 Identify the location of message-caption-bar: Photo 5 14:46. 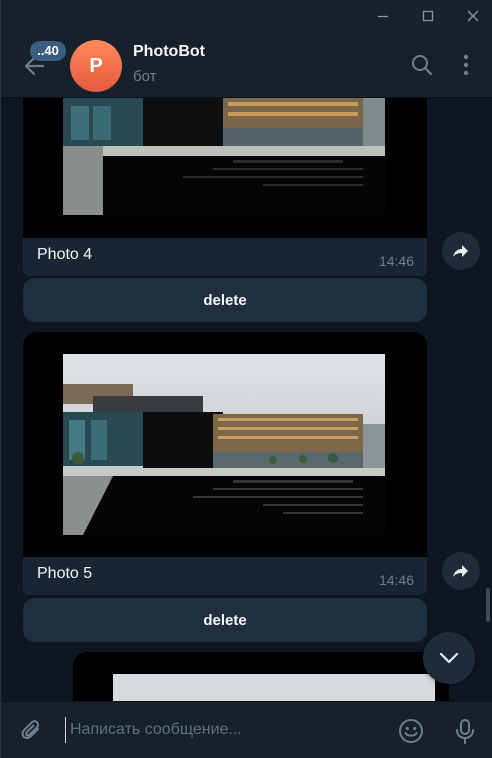
(225, 576).